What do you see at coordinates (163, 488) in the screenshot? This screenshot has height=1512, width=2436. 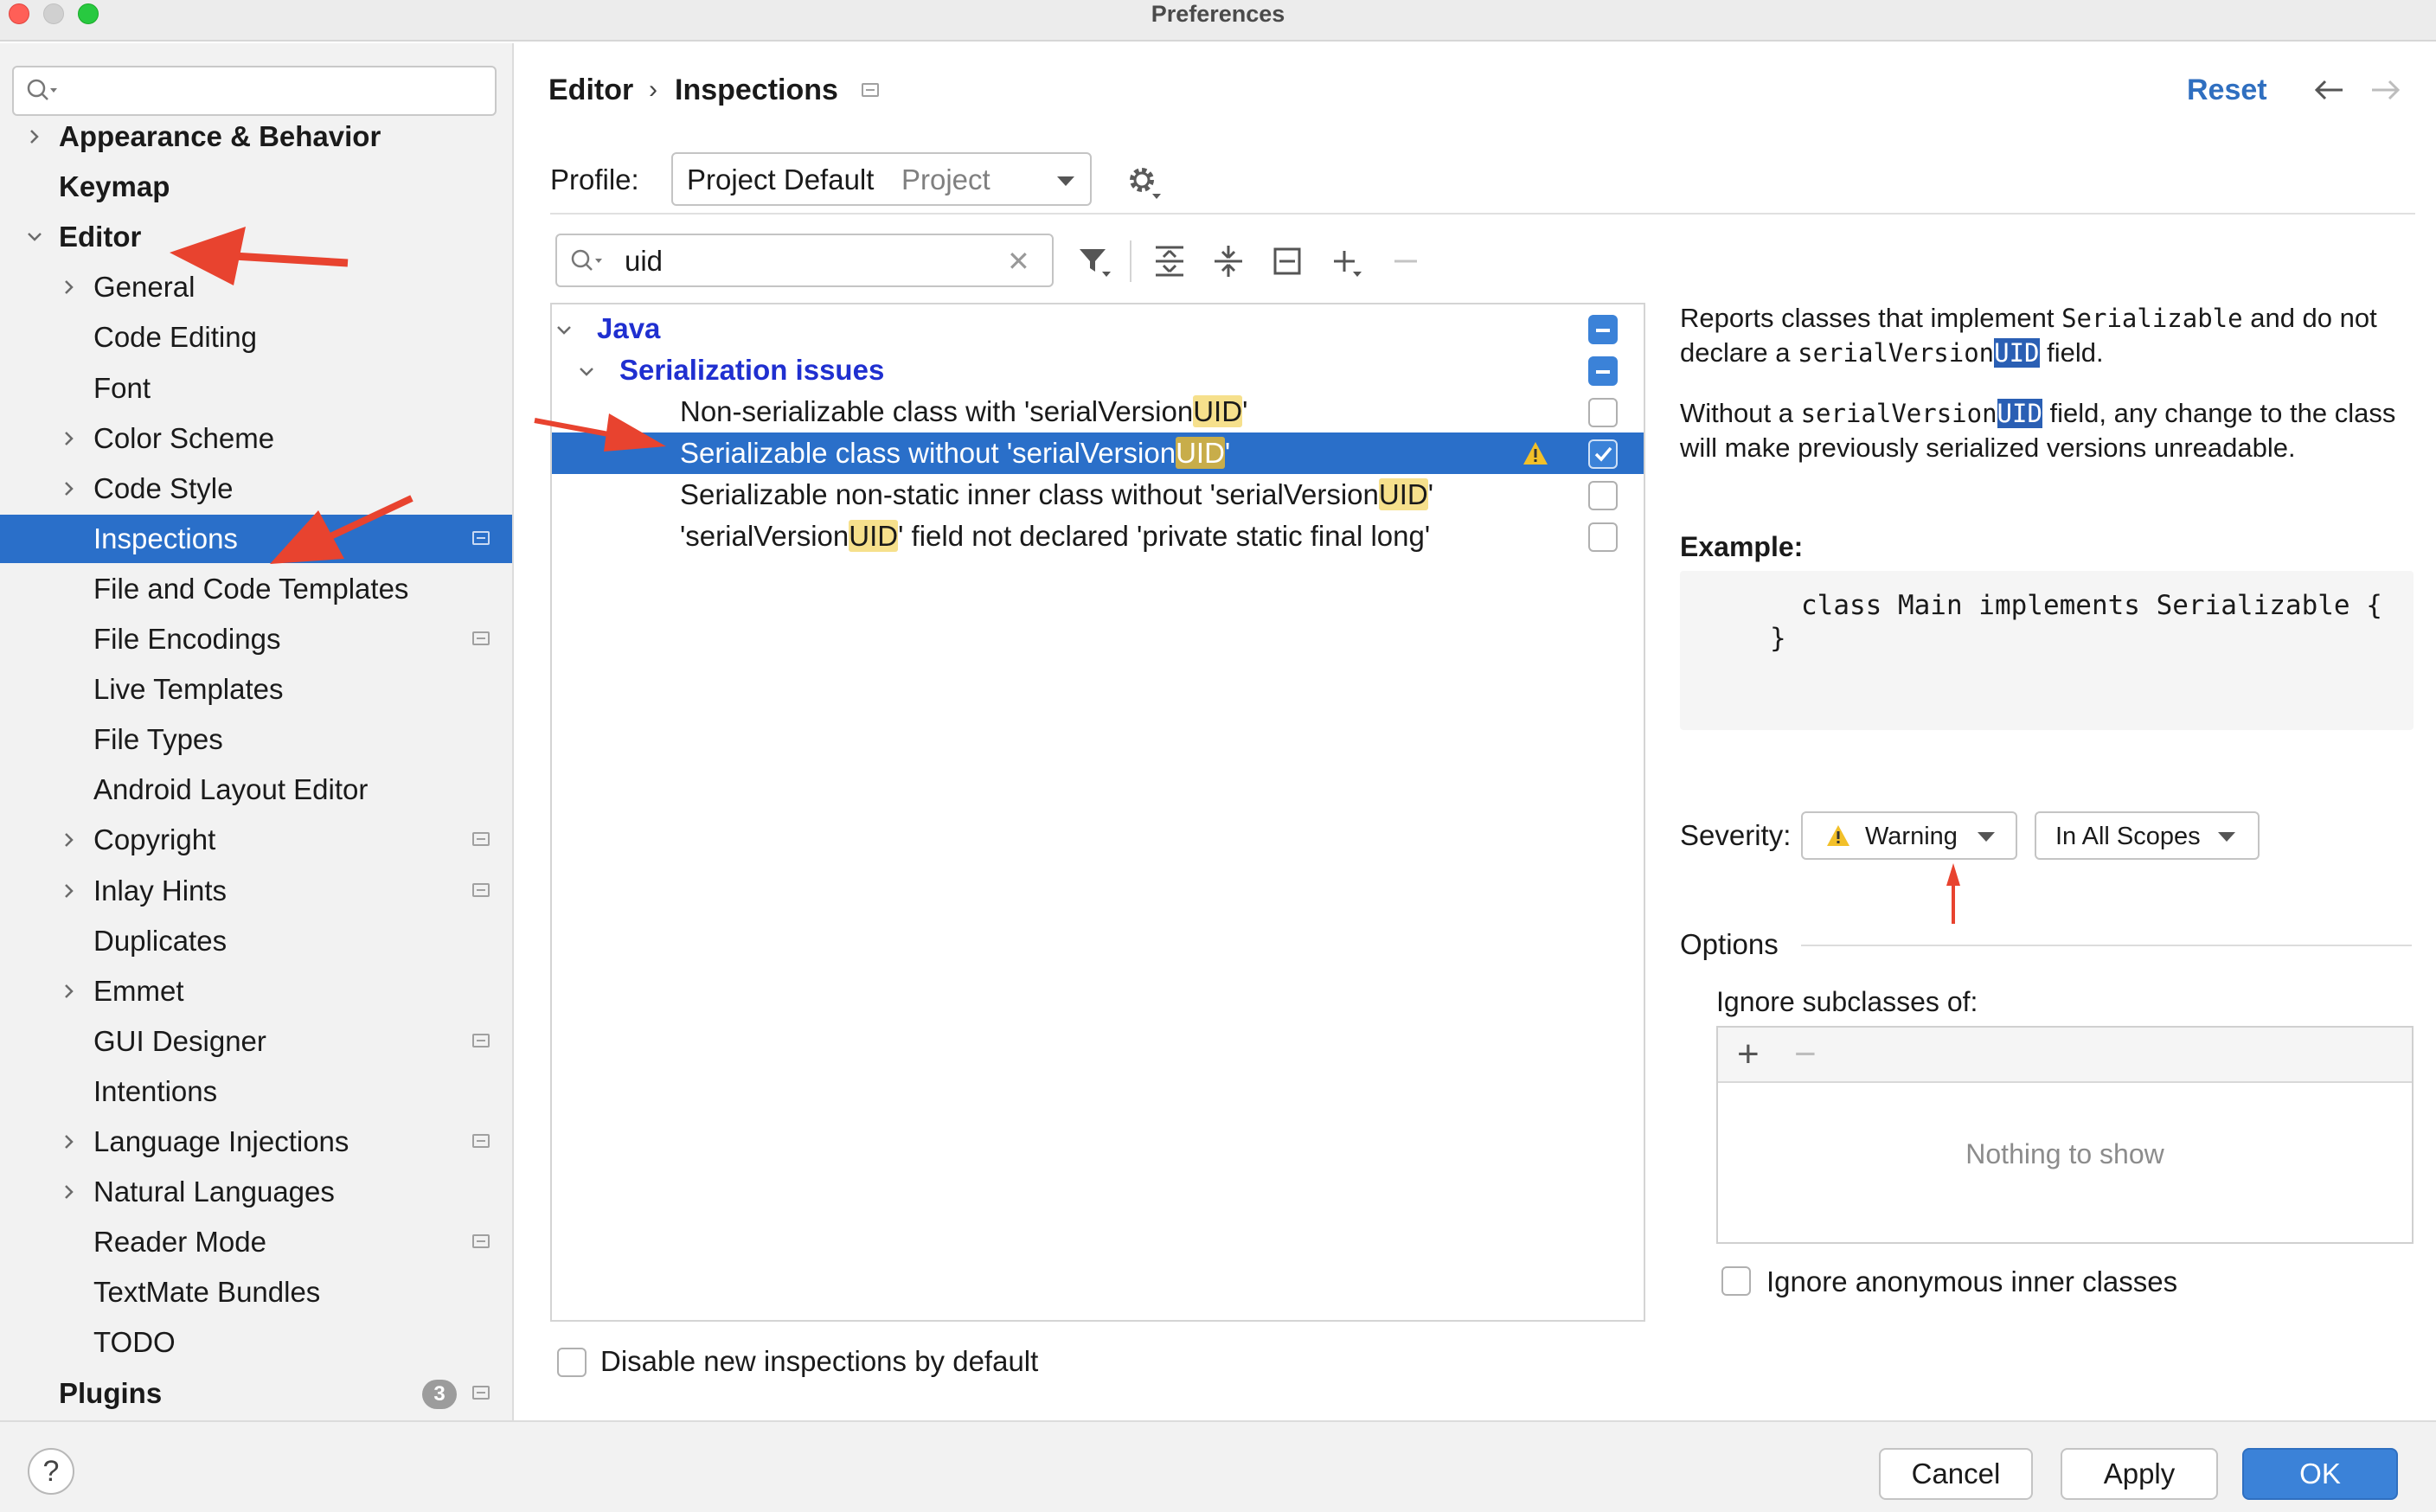 I see `sidebar-item-label: Code Style` at bounding box center [163, 488].